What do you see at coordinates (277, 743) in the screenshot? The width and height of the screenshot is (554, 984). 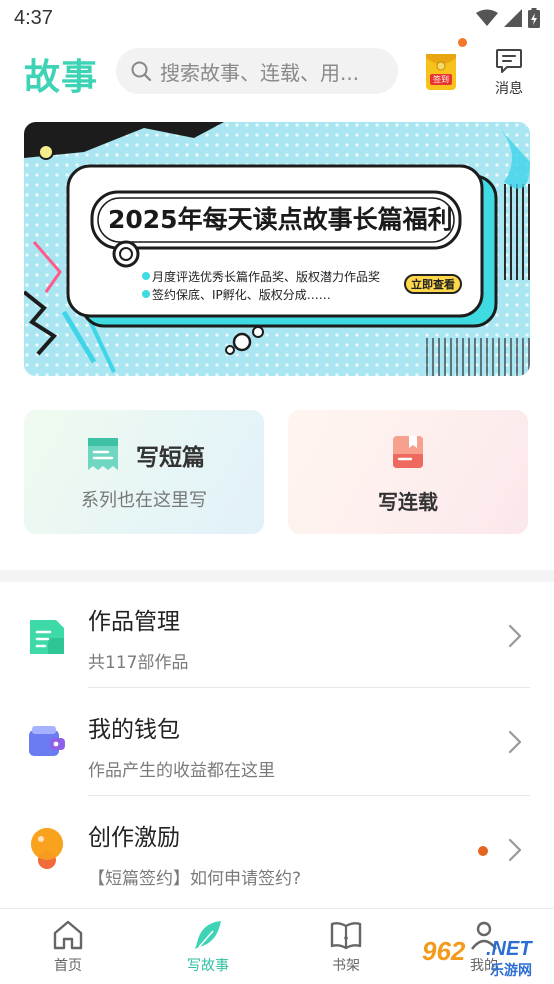 I see `list-item-wallet: 我的钱包 作品产生的收益都在这里` at bounding box center [277, 743].